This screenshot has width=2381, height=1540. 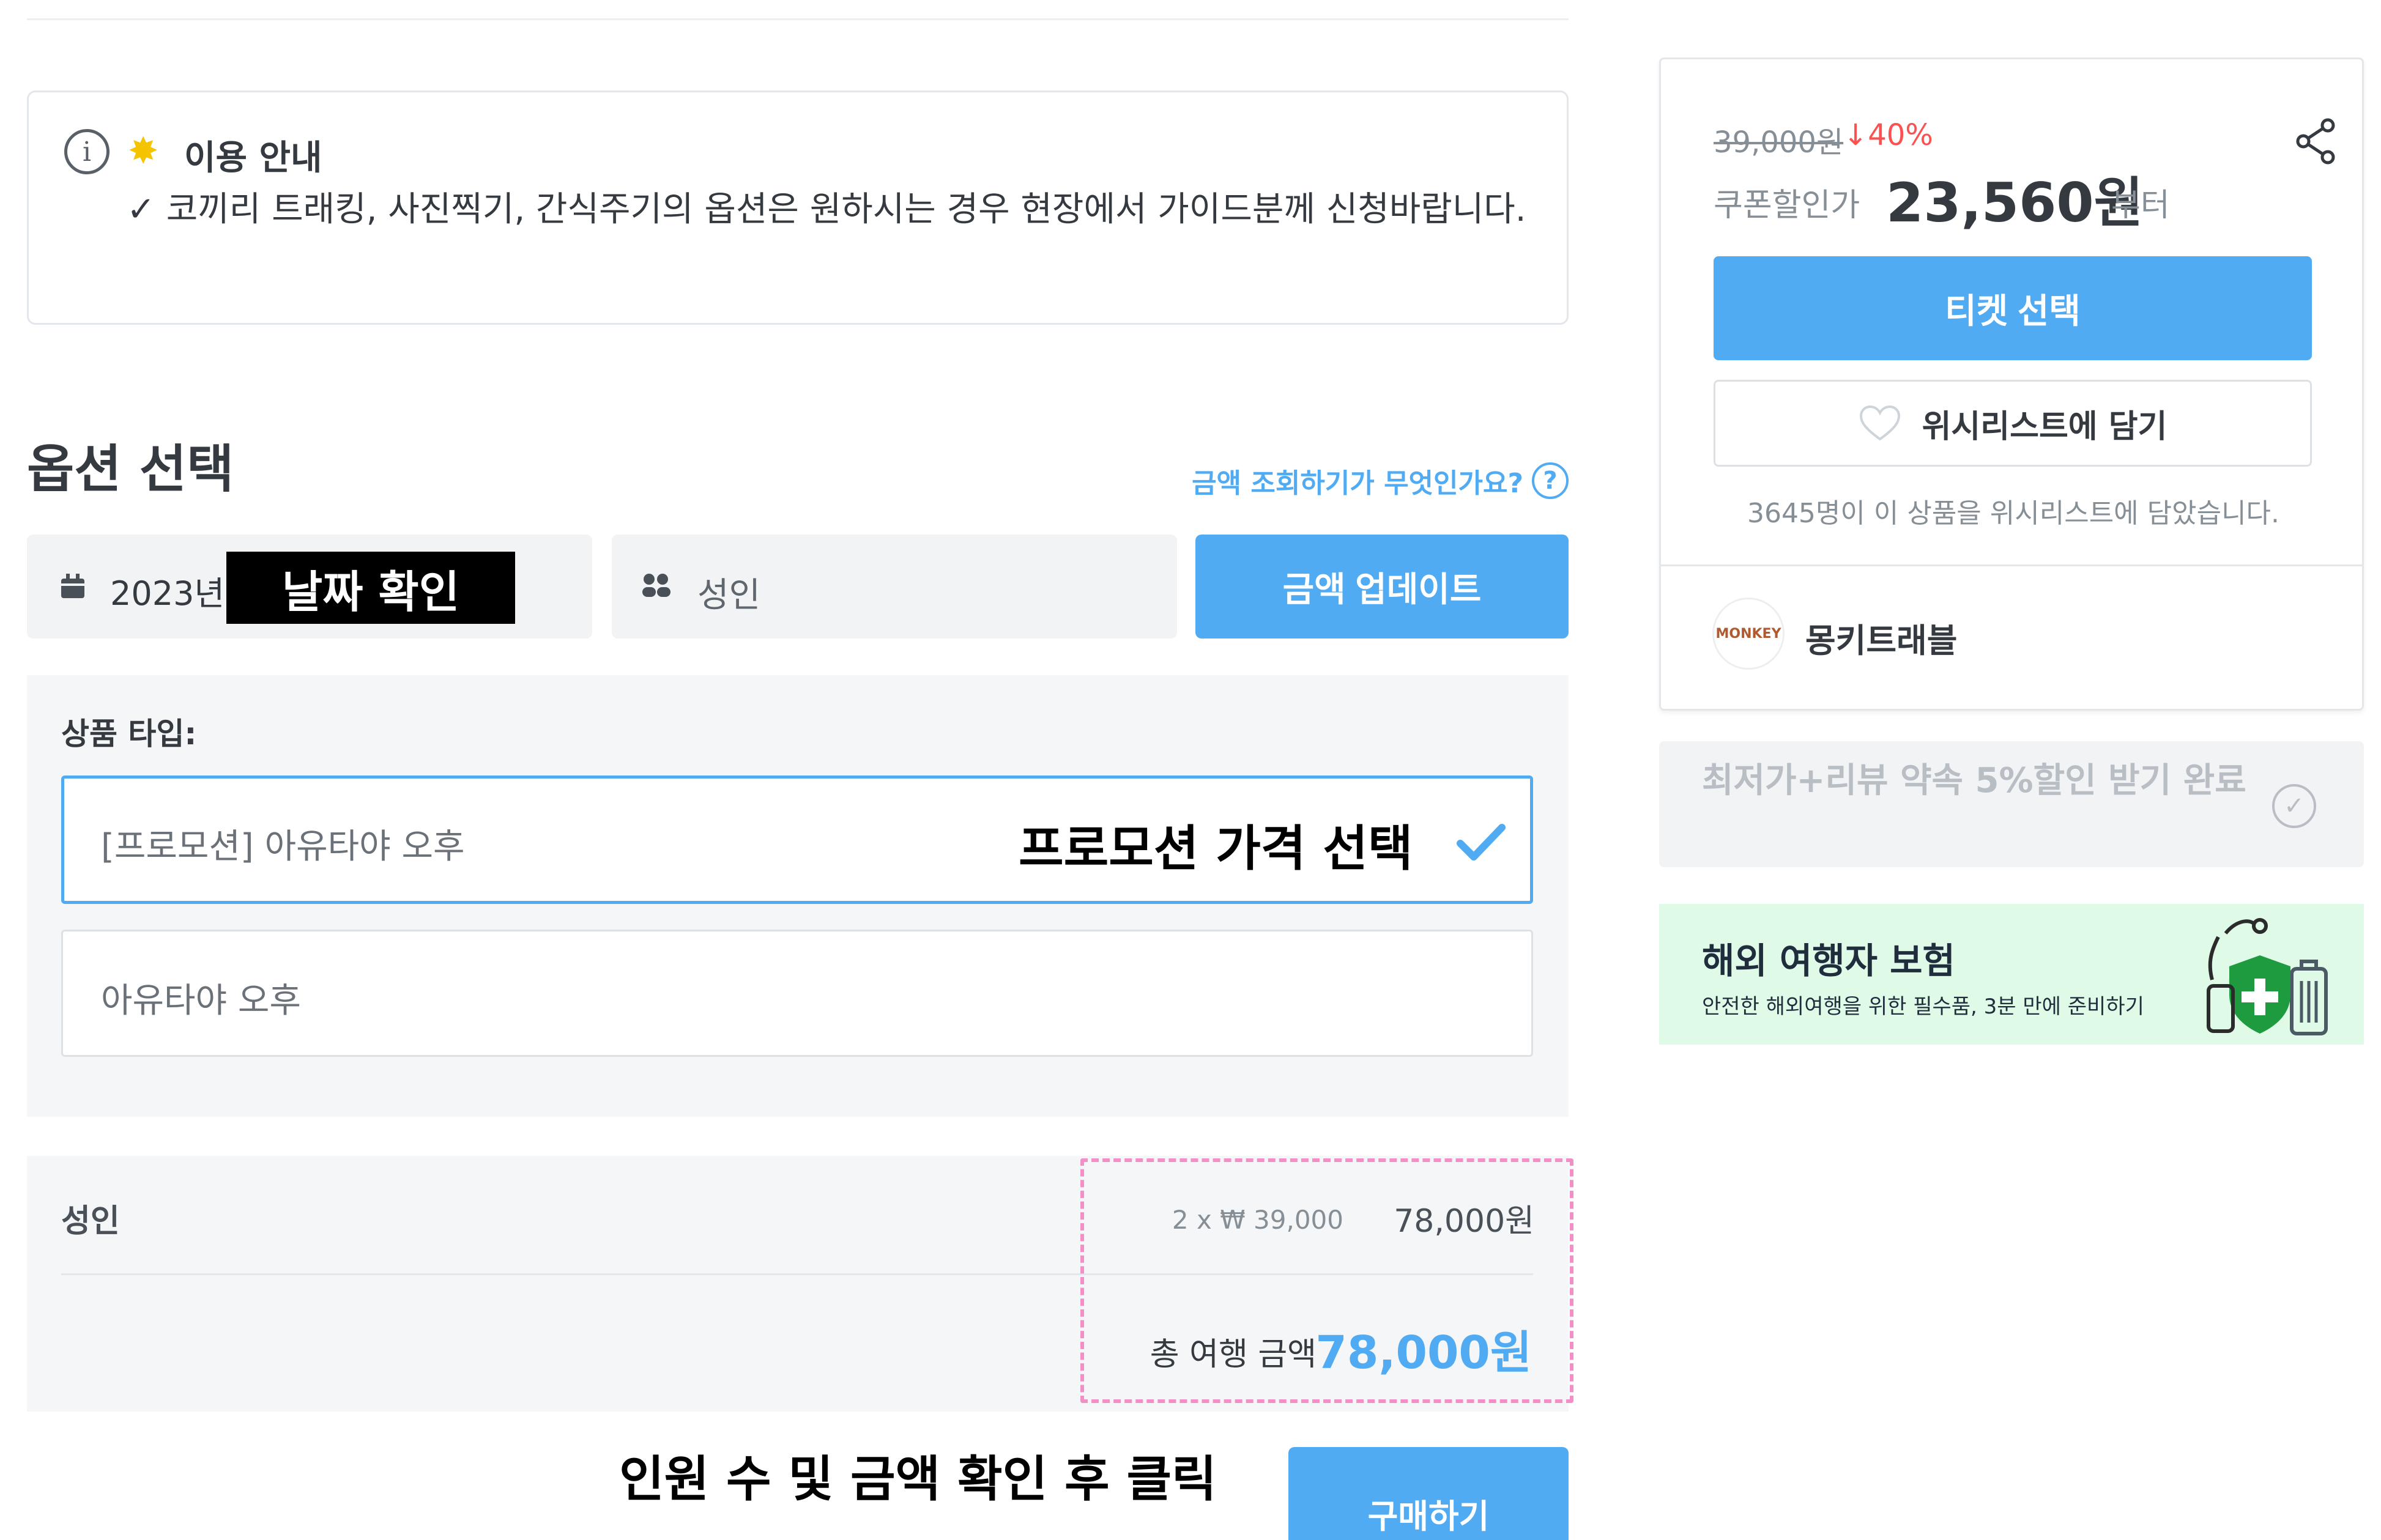 I want to click on product-type-label: 상품 타입:, so click(x=129, y=734).